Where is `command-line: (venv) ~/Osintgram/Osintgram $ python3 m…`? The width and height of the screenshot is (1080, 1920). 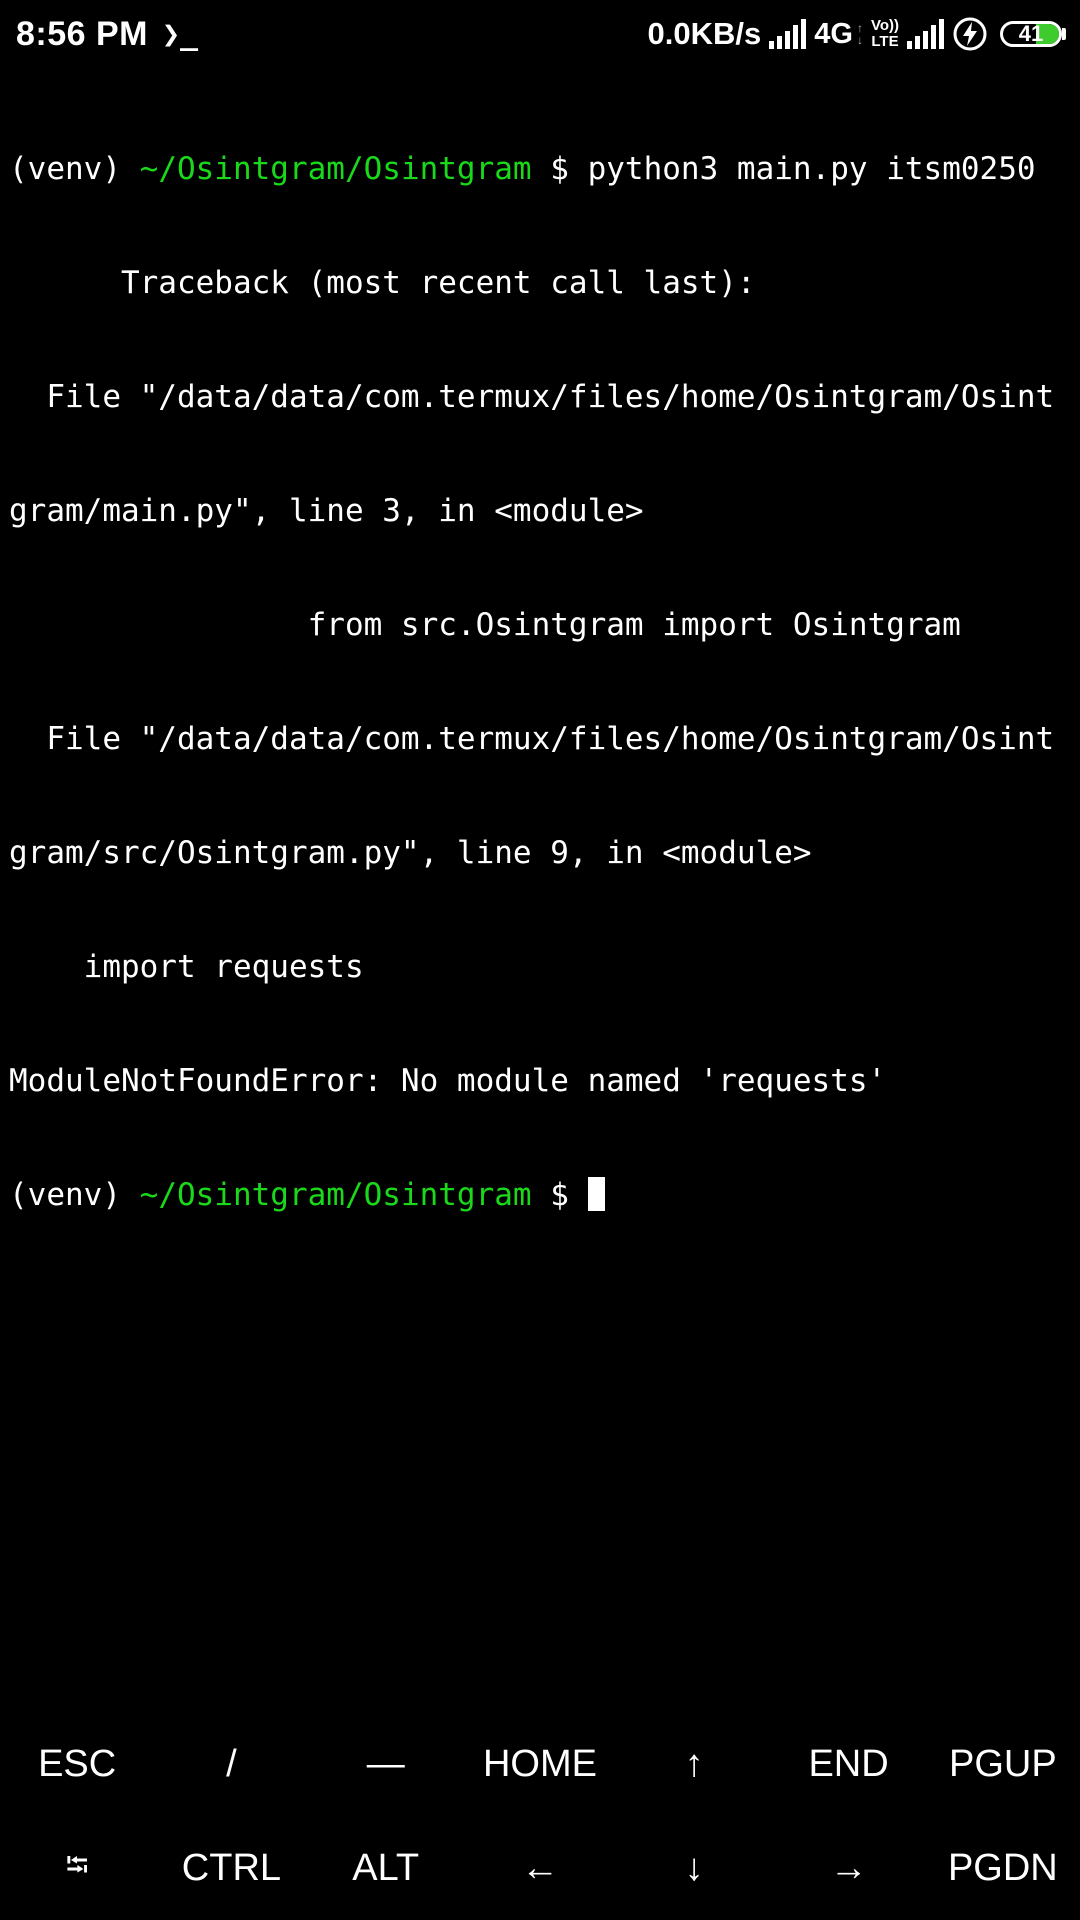
command-line: (venv) ~/Osintgram/Osintgram $ python3 m… is located at coordinates (542, 169).